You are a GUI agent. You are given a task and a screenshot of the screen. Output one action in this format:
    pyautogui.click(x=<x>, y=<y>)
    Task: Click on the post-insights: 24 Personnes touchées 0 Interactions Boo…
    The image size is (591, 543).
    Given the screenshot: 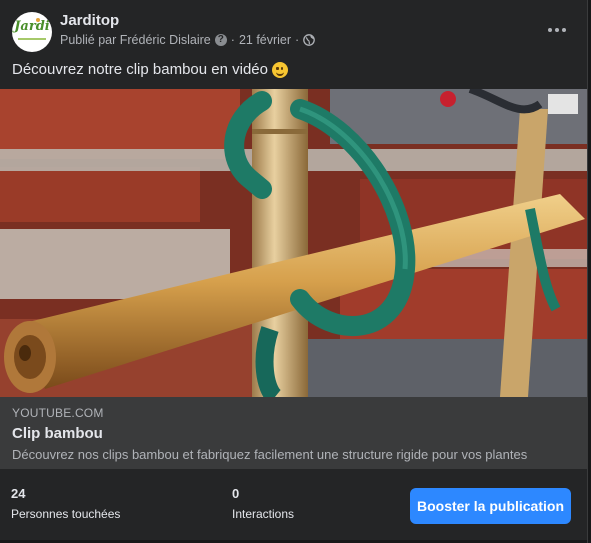 What is the action you would take?
    pyautogui.click(x=293, y=506)
    